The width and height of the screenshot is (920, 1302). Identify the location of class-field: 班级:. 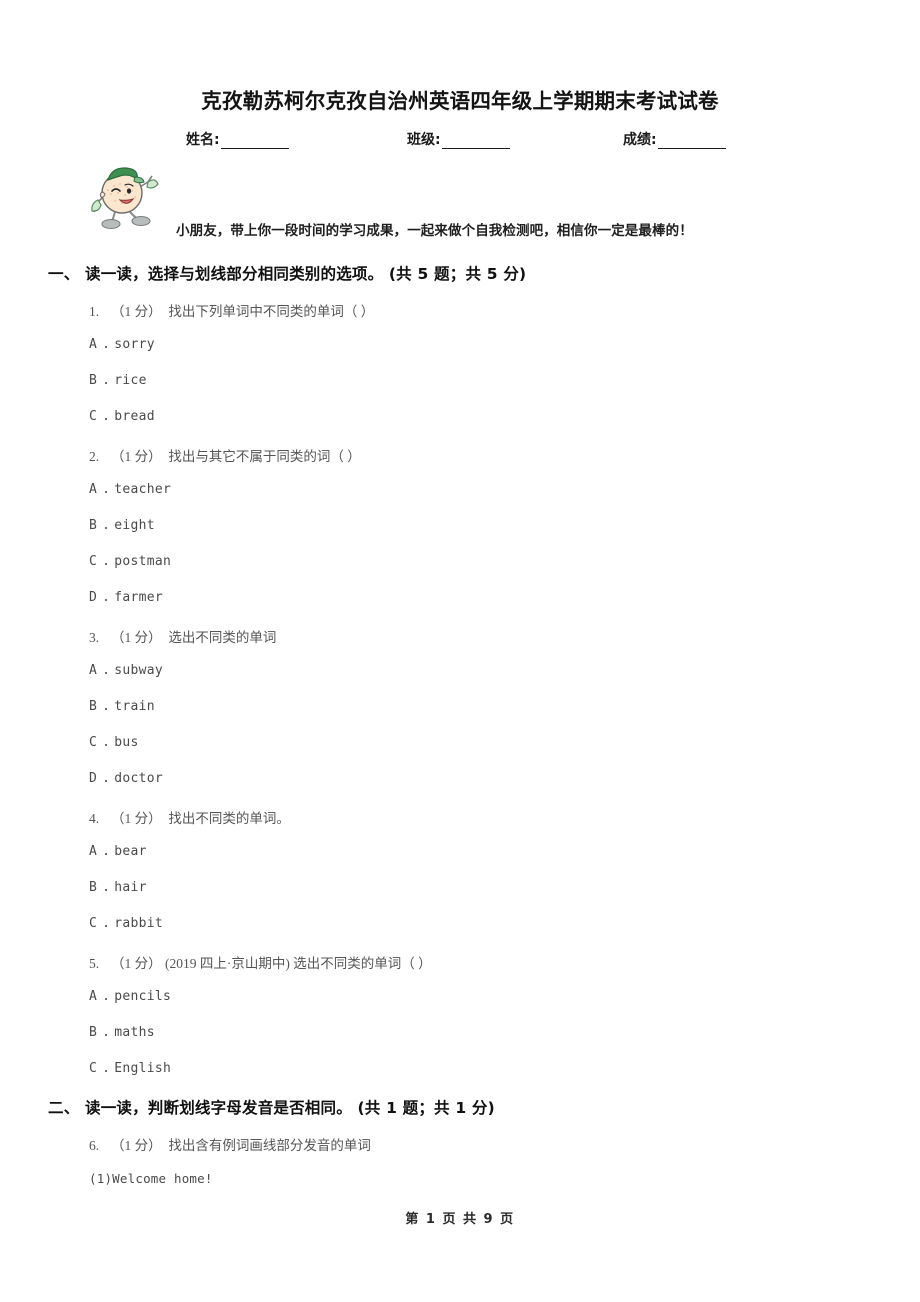
(458, 139).